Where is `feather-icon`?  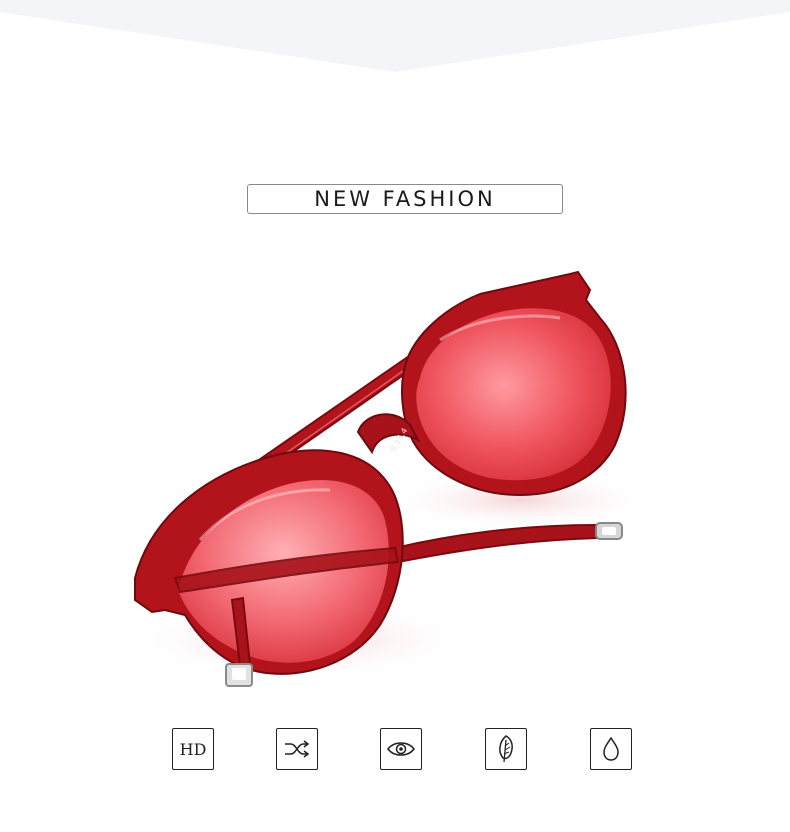 feather-icon is located at coordinates (506, 749).